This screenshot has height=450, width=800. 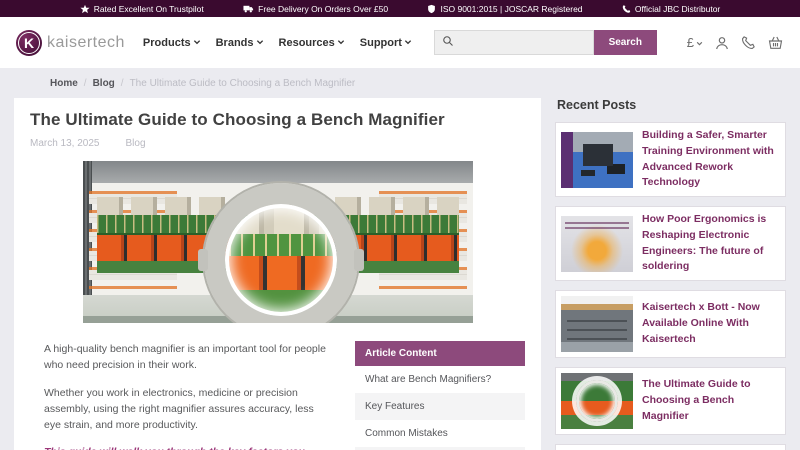 I want to click on nav-products: Products, so click(x=172, y=43).